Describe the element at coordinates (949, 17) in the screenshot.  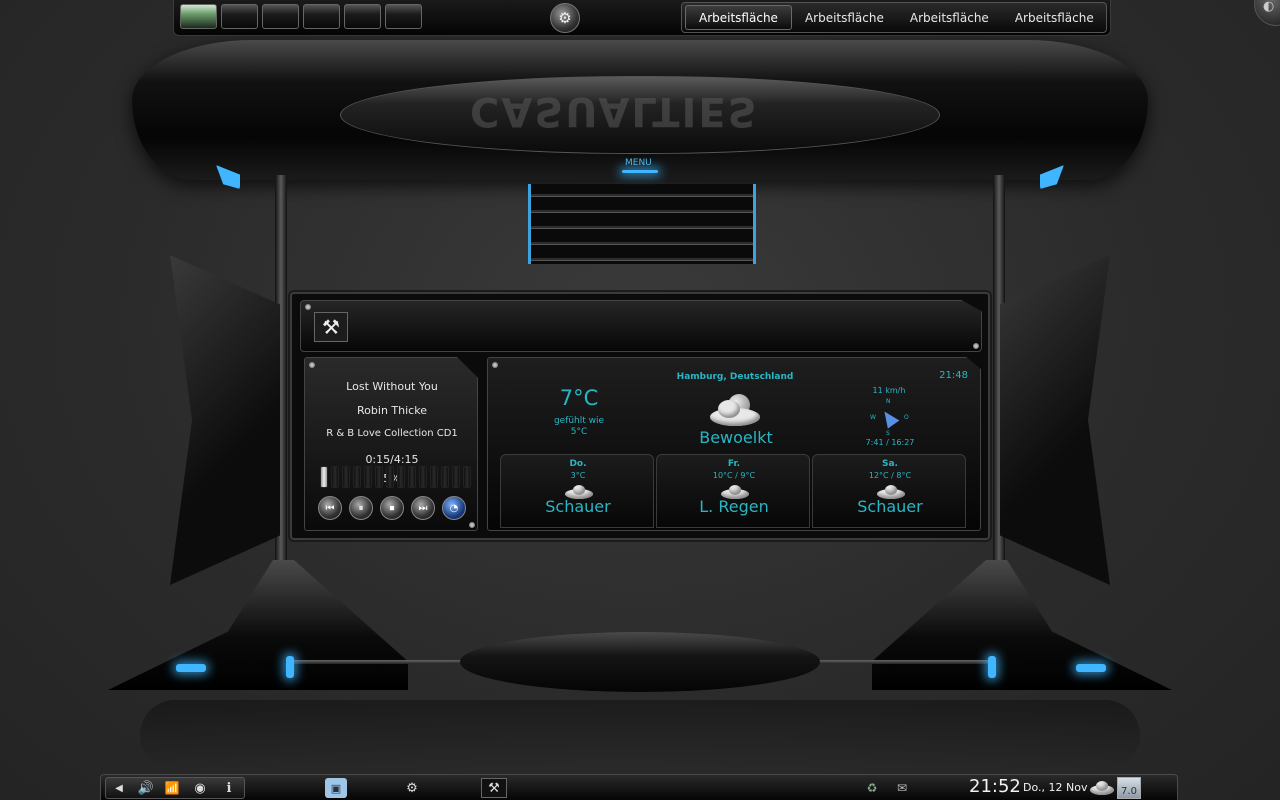
I see `tab-desktop-3: Arbeitsfläche` at that location.